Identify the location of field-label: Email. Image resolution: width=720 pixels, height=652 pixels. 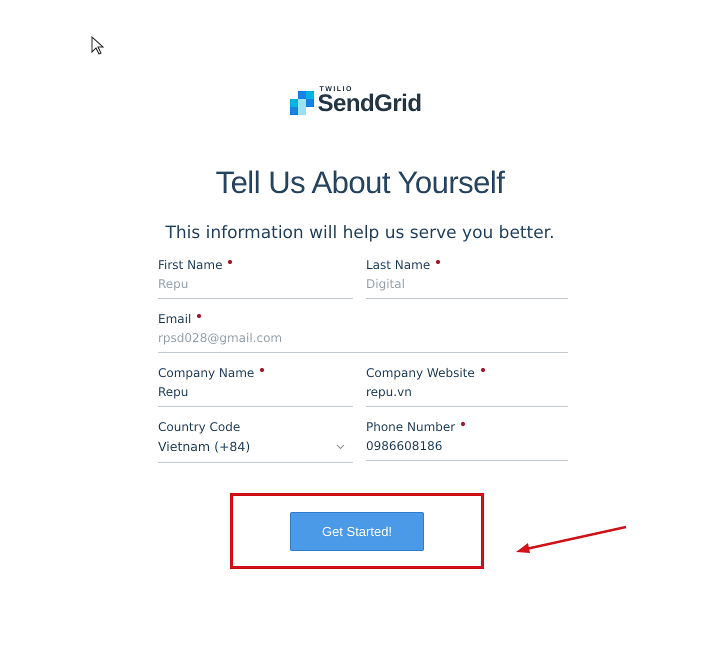
(363, 319).